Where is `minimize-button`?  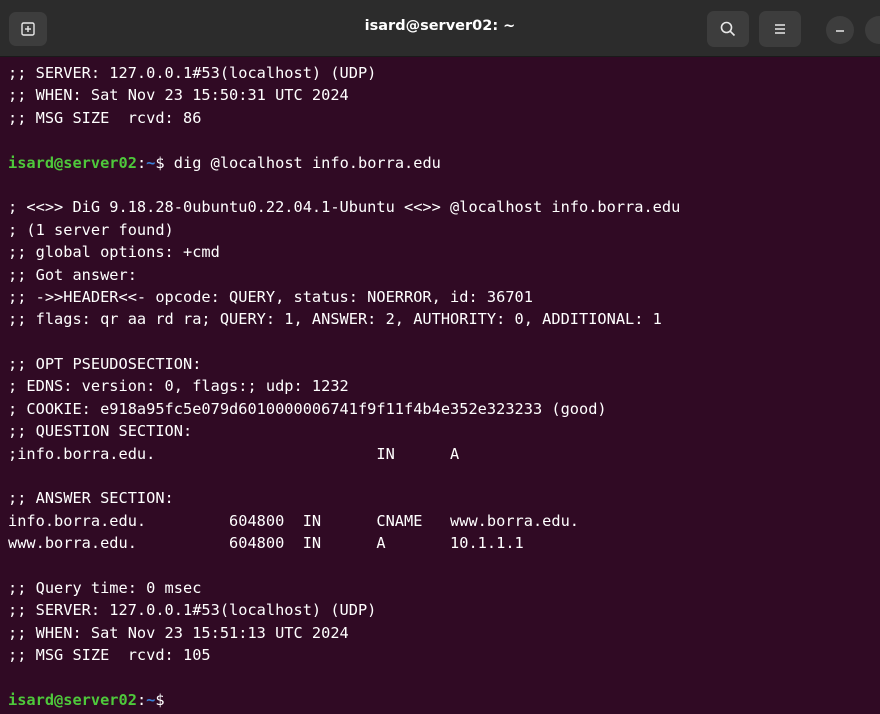
minimize-button is located at coordinates (840, 30).